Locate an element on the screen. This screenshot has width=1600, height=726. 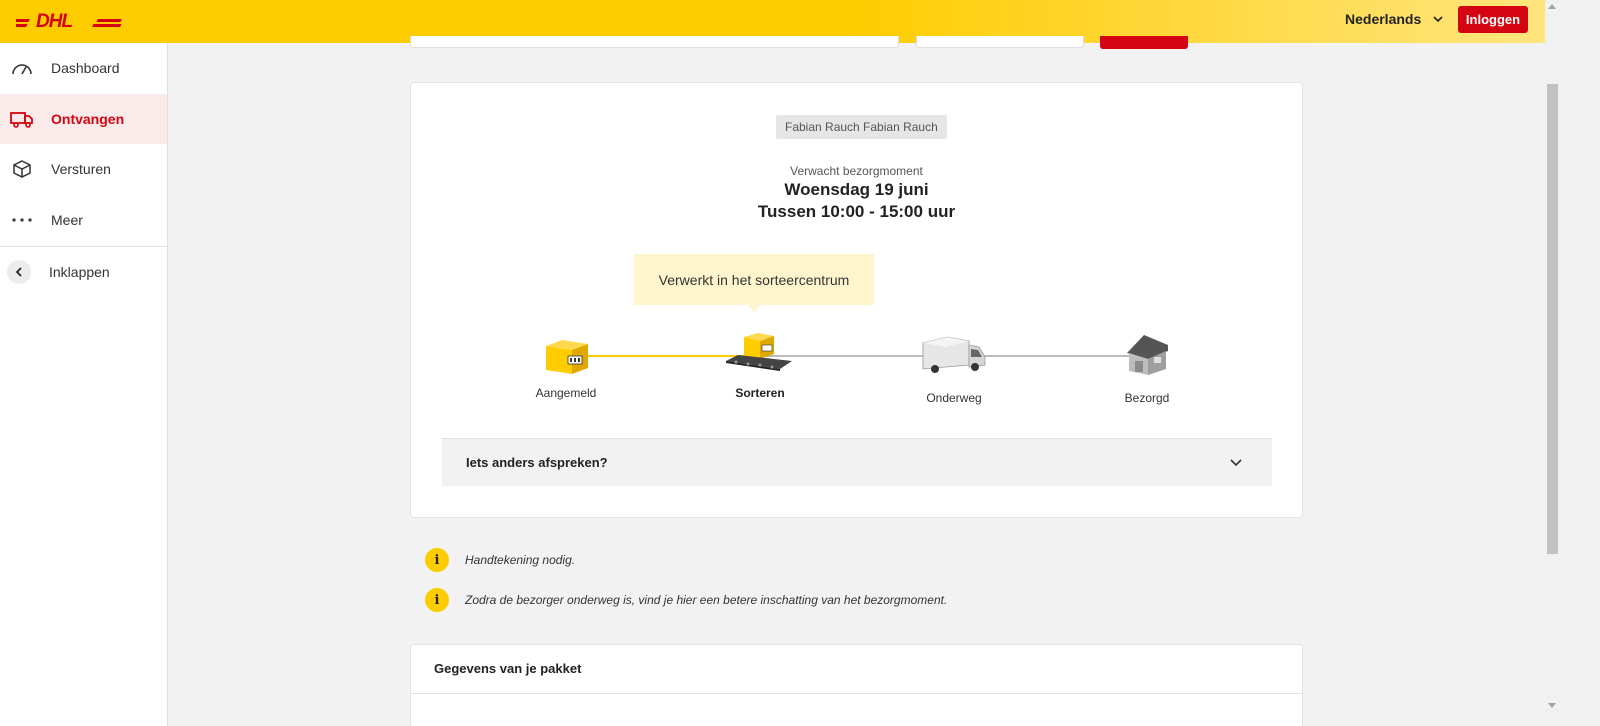
step-label-bezorgd: Bezorgd is located at coordinates (1147, 398).